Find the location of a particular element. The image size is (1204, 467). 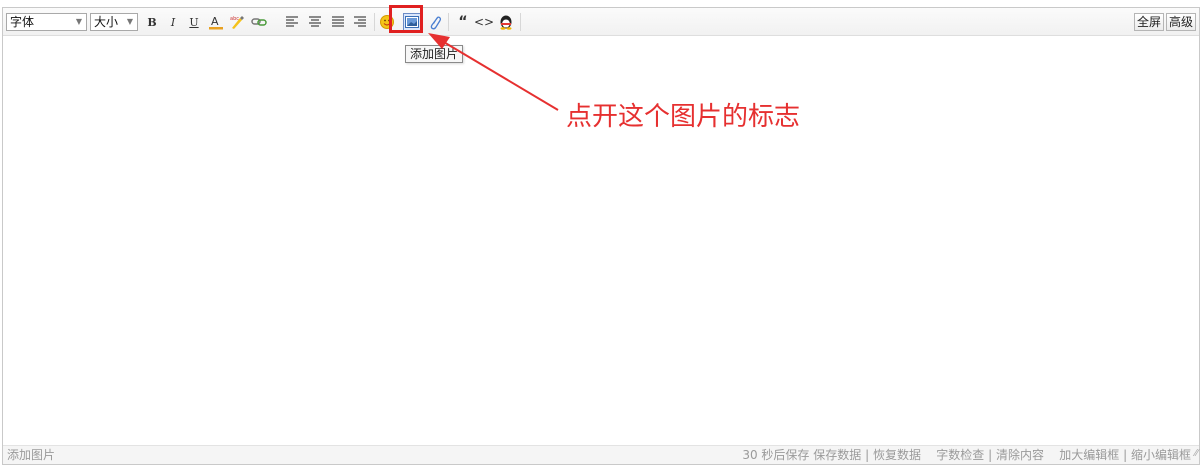

link-button is located at coordinates (259, 22).